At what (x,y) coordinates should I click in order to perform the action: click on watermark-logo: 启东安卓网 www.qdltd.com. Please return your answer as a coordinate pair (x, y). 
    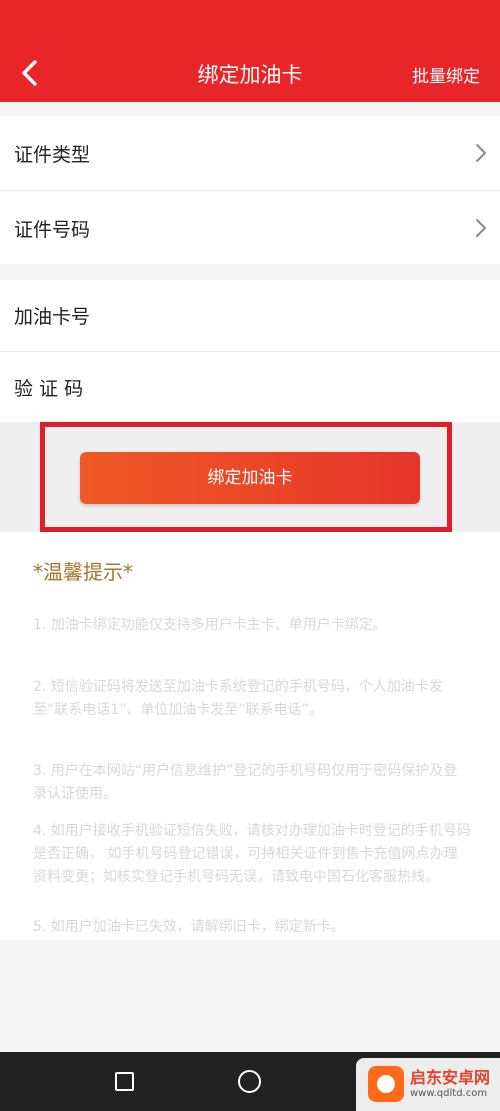
    Looking at the image, I should click on (428, 1084).